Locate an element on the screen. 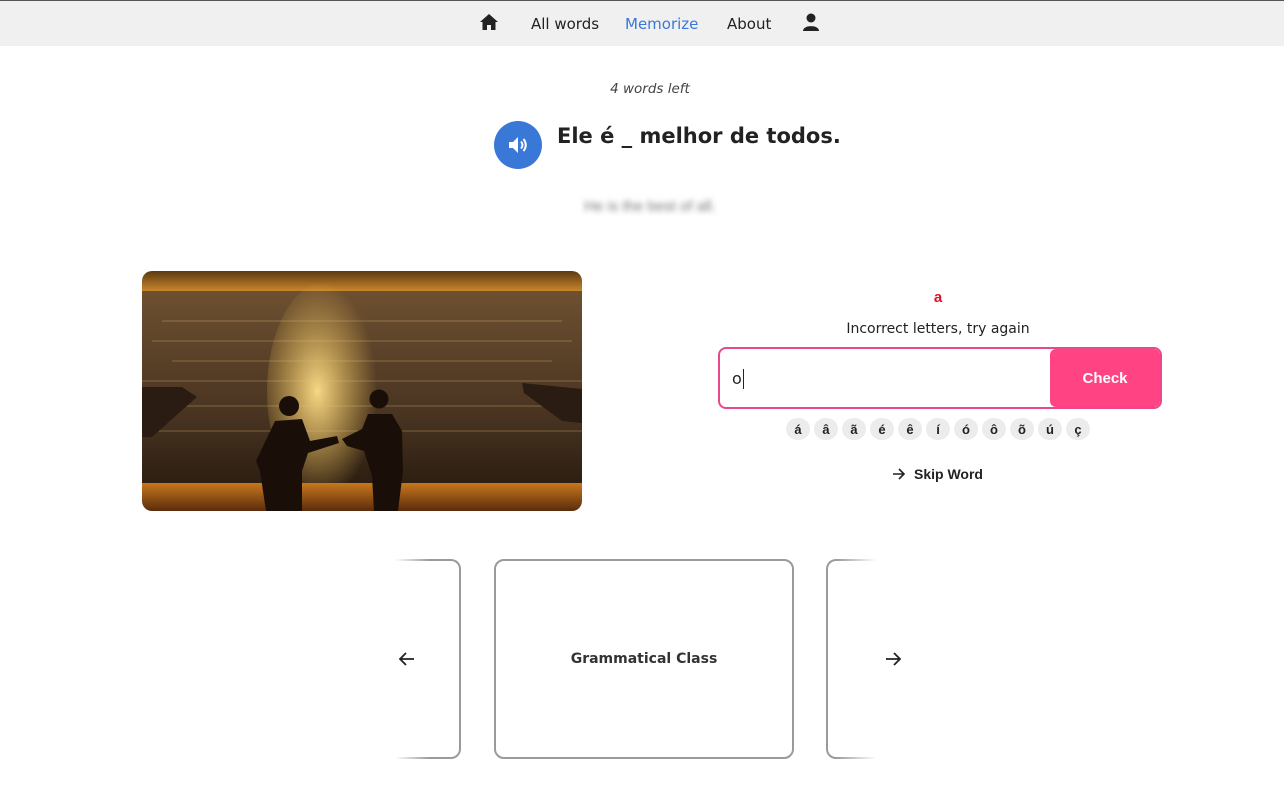 The height and width of the screenshot is (798, 1284). nav-memorize: Memorize is located at coordinates (661, 24).